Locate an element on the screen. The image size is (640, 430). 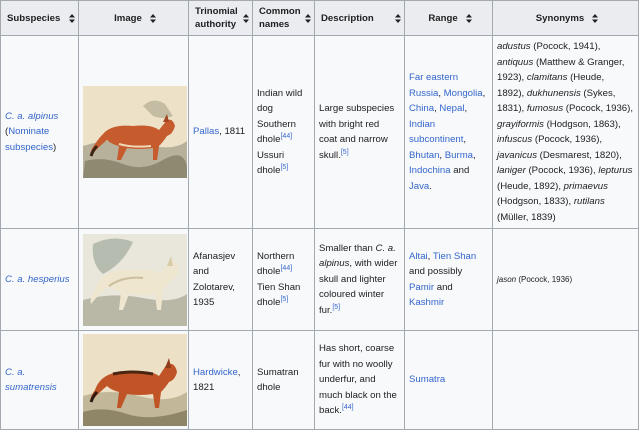
range-link: Burma is located at coordinates (459, 155).